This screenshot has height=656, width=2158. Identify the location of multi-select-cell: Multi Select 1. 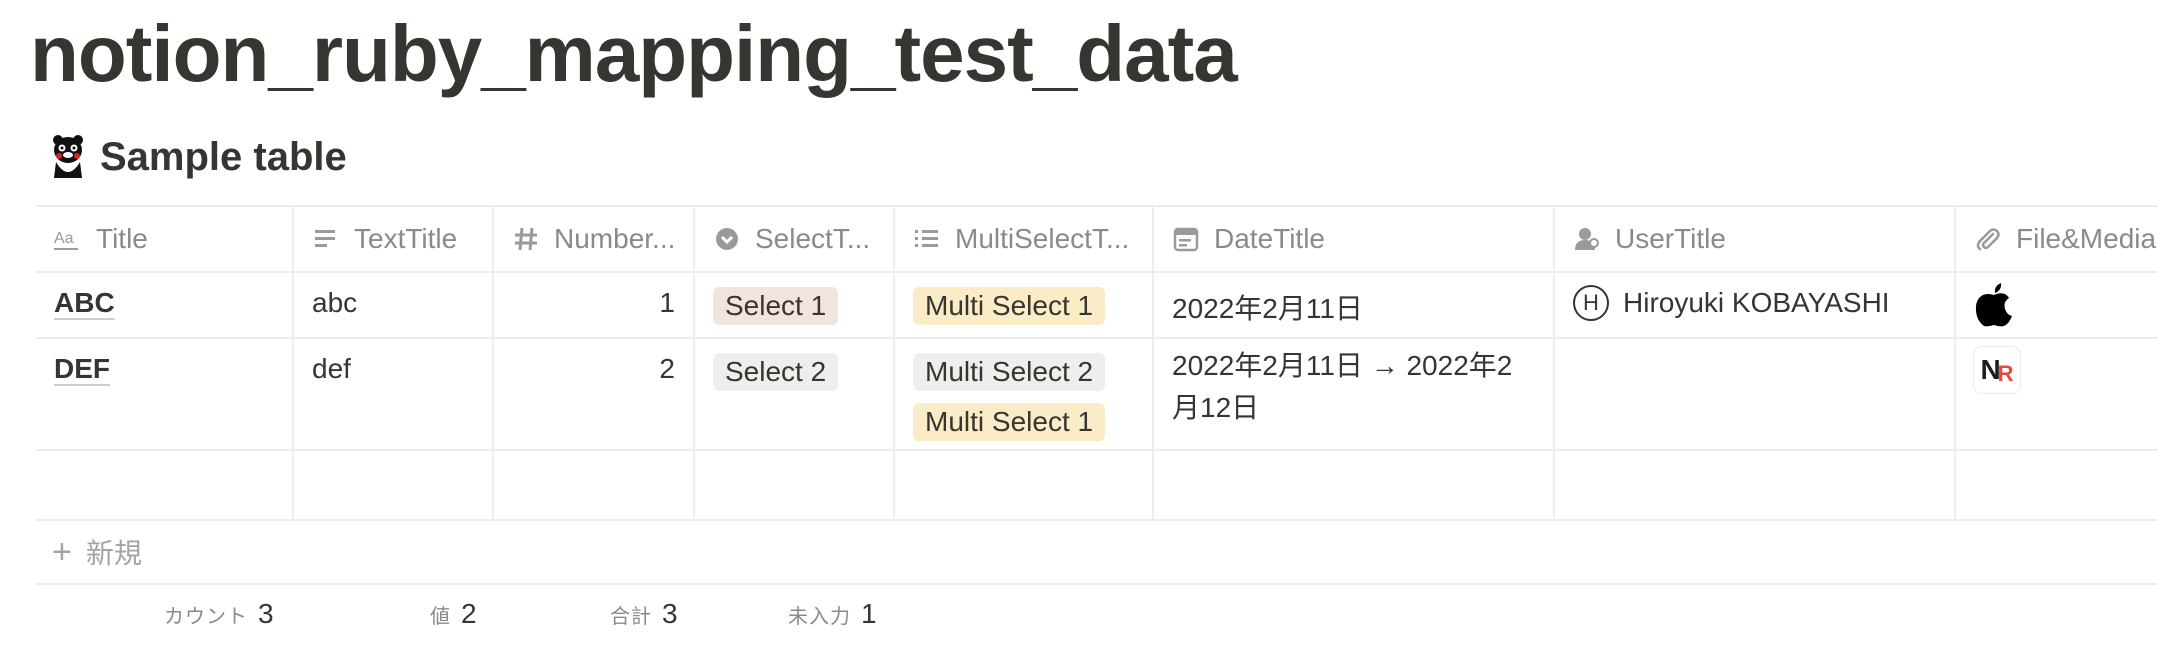
(1024, 305).